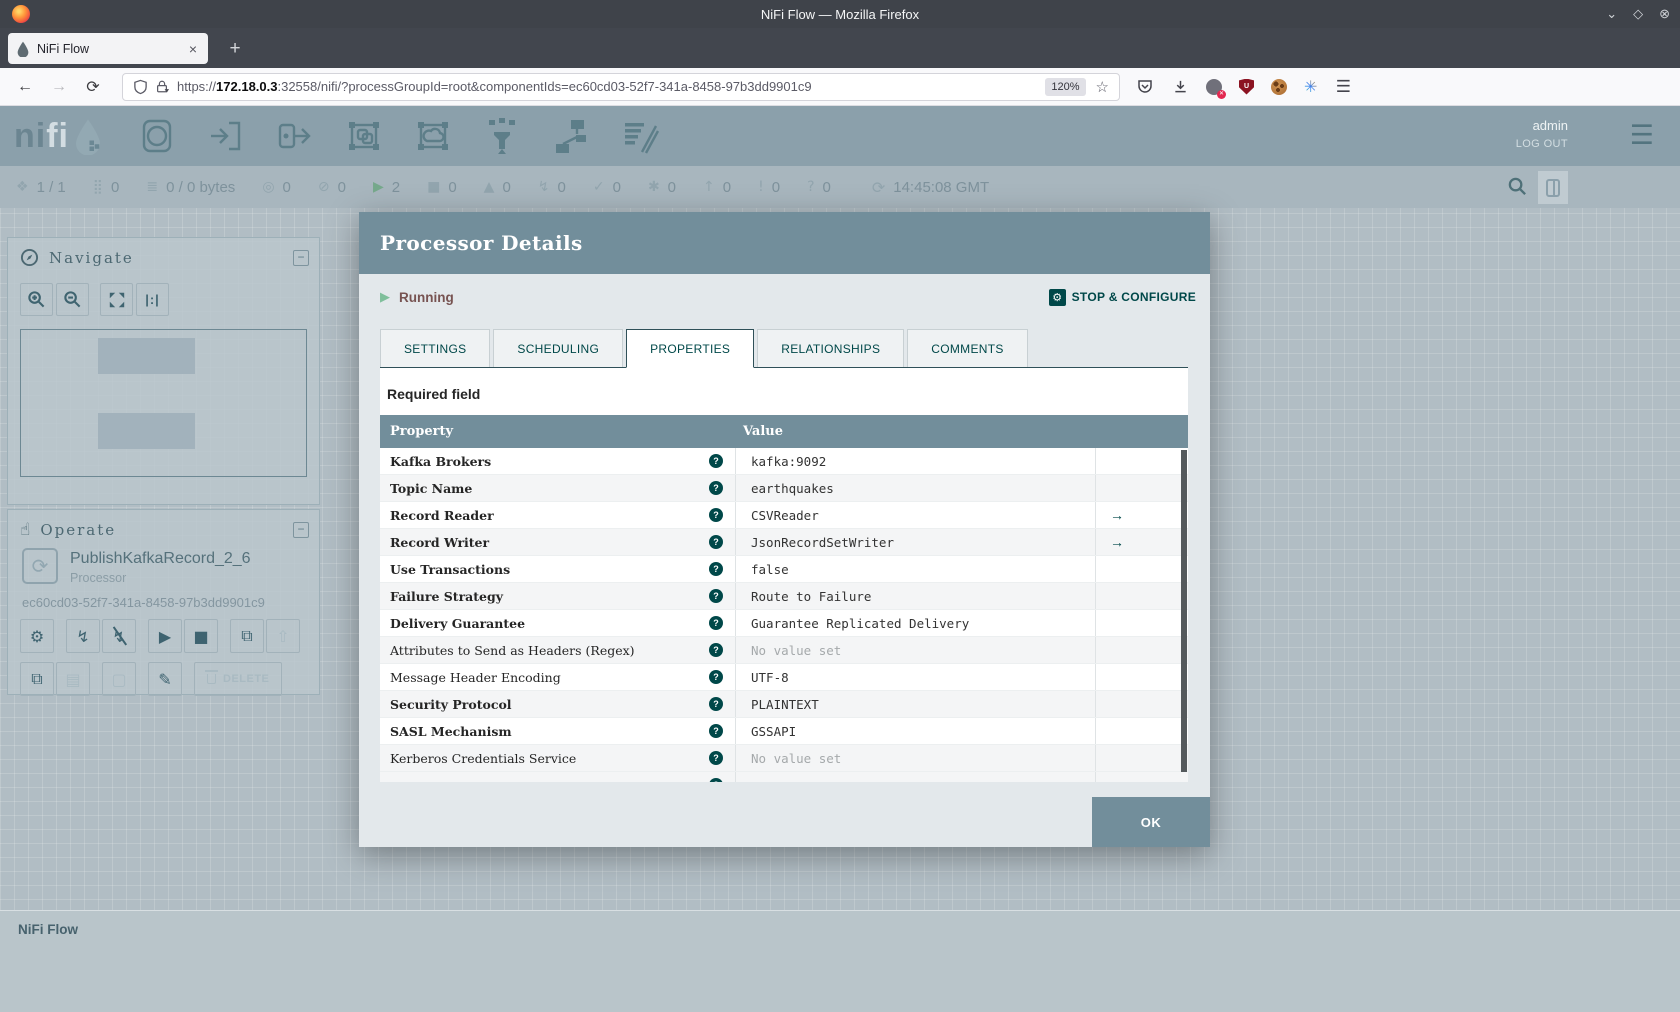 The image size is (1680, 1012). I want to click on tab-close-icon: ×, so click(193, 49).